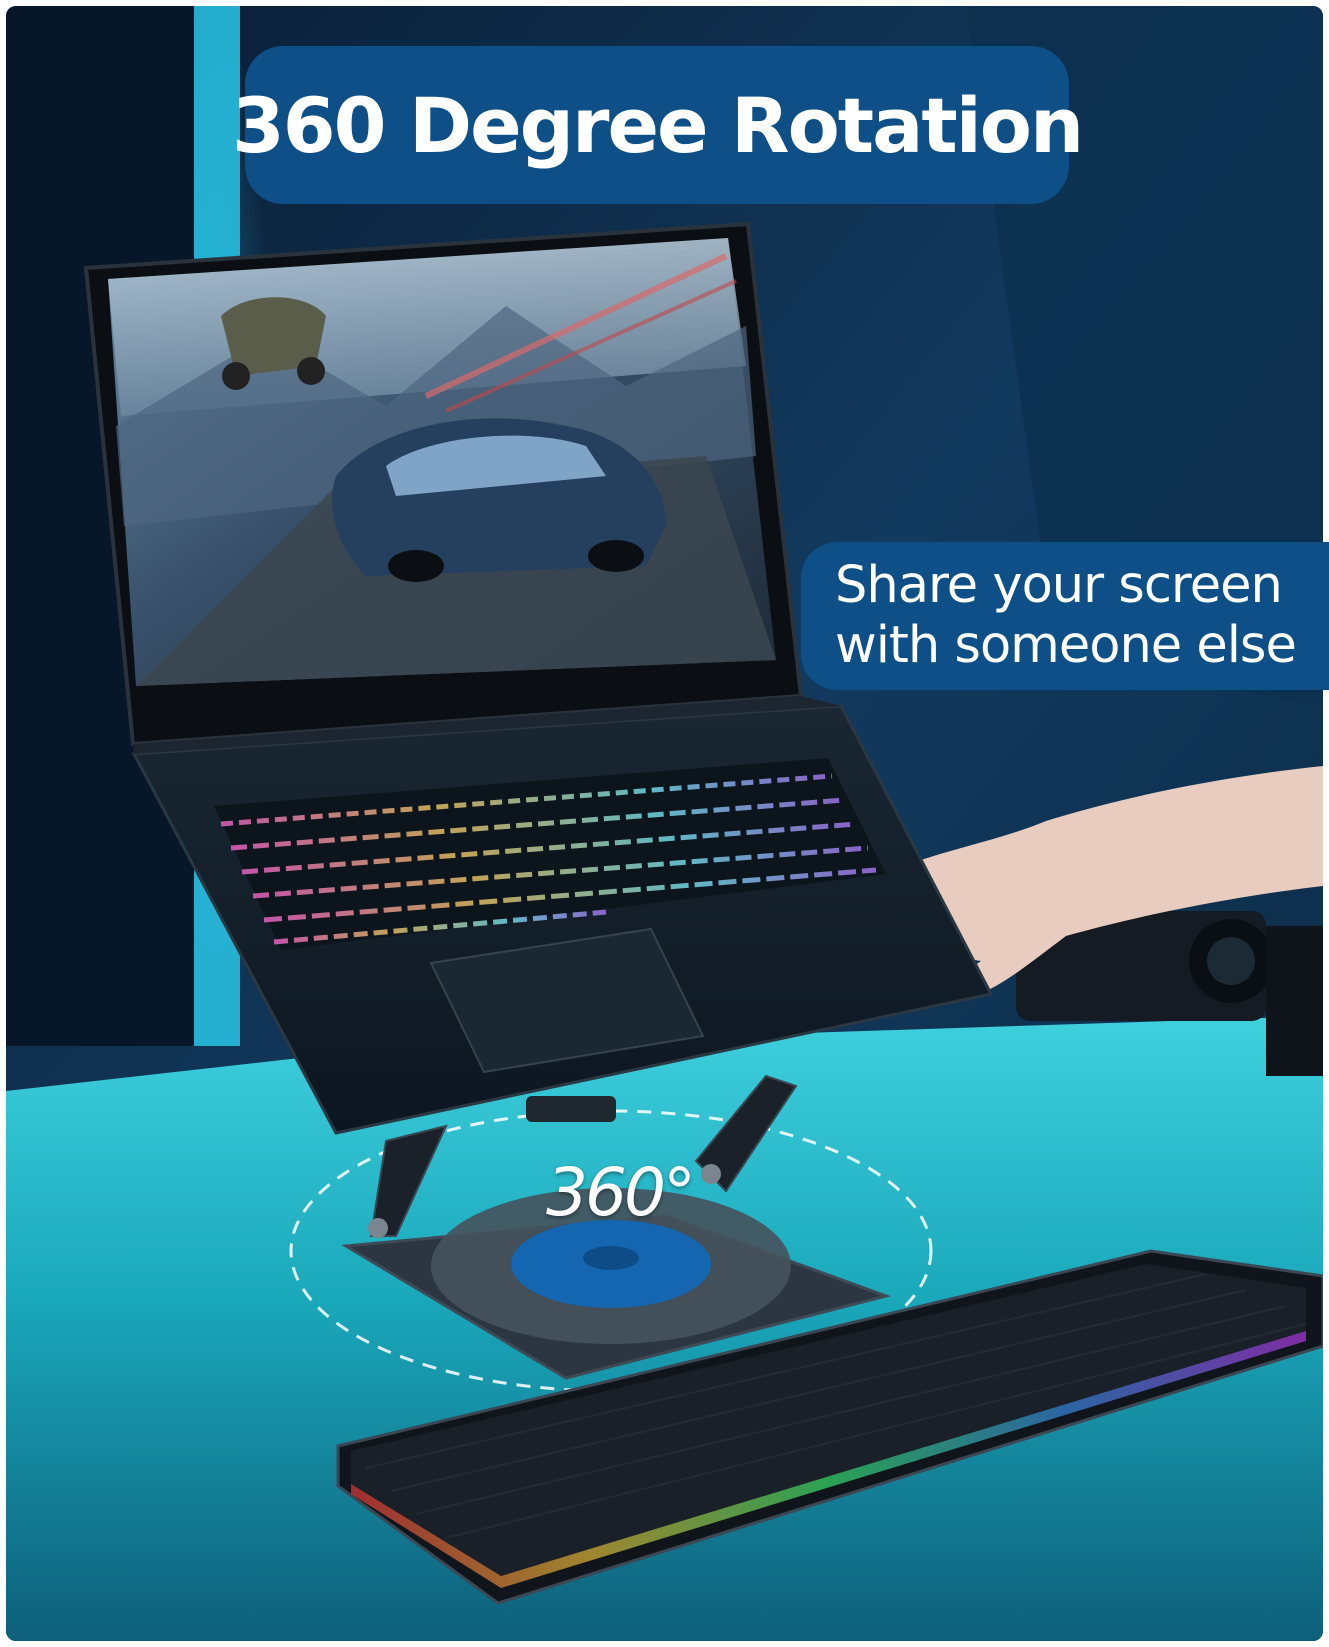 The image size is (1329, 1647). I want to click on callout-box: Share your screen with someone else, so click(1065, 616).